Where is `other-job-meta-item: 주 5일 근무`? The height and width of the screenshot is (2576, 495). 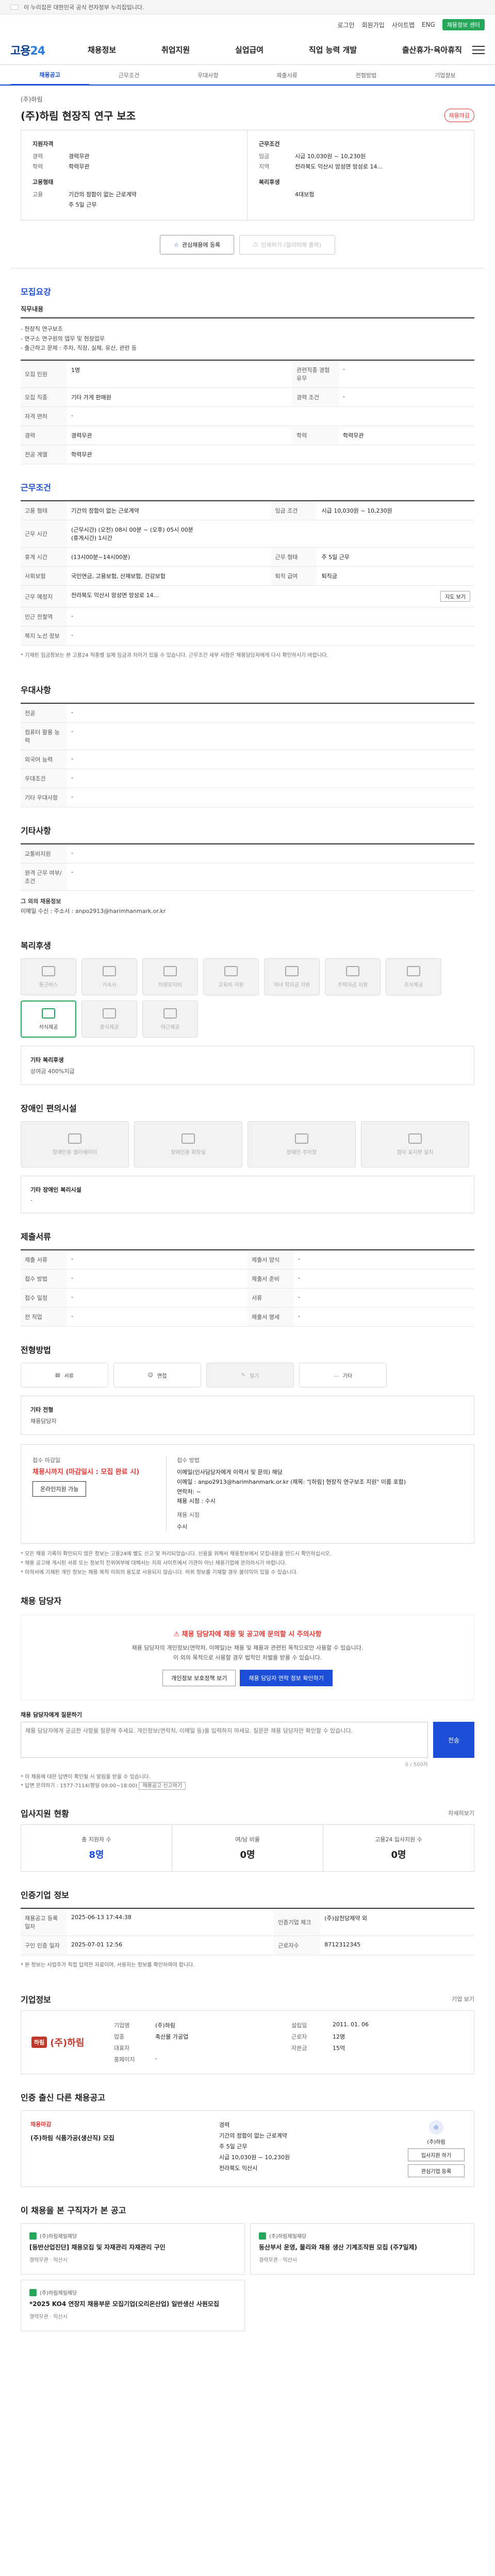
other-job-meta-item: 주 5일 근무 is located at coordinates (233, 2146).